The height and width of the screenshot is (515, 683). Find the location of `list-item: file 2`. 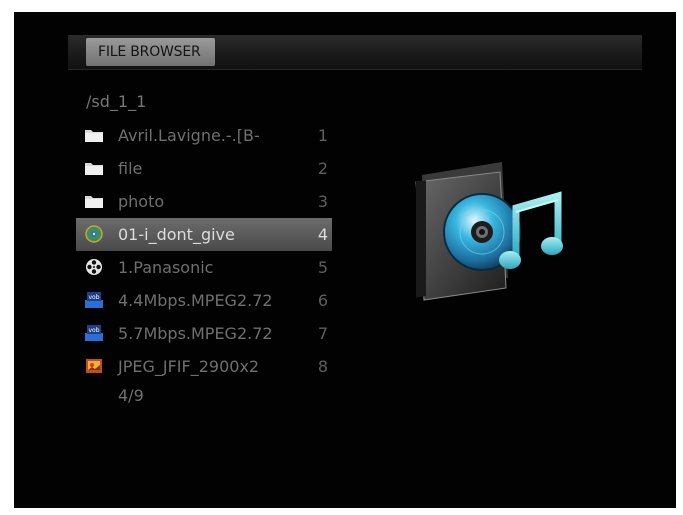

list-item: file 2 is located at coordinates (204, 168).